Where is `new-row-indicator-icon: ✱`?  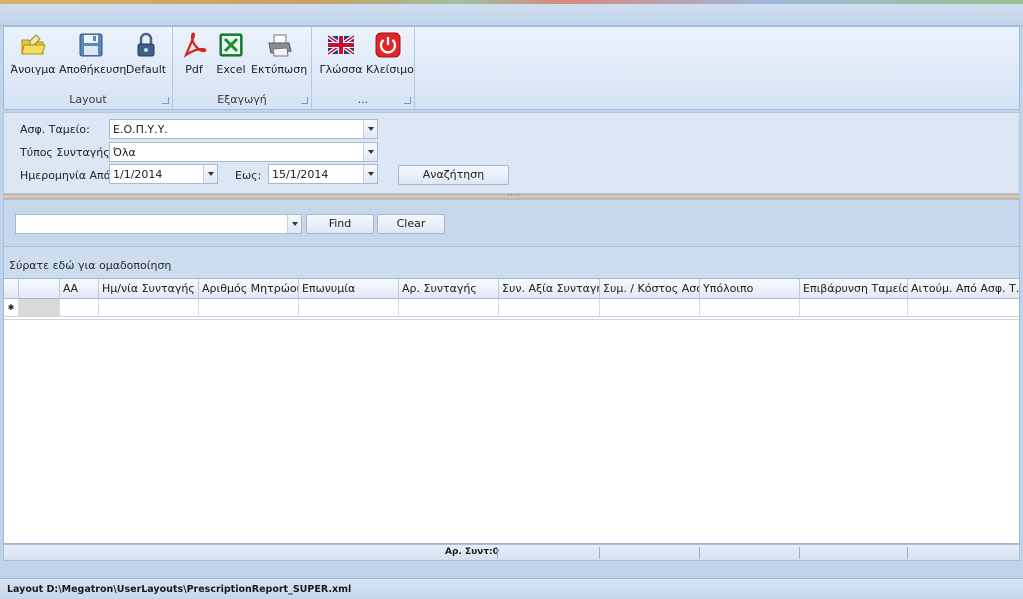 new-row-indicator-icon: ✱ is located at coordinates (11, 308).